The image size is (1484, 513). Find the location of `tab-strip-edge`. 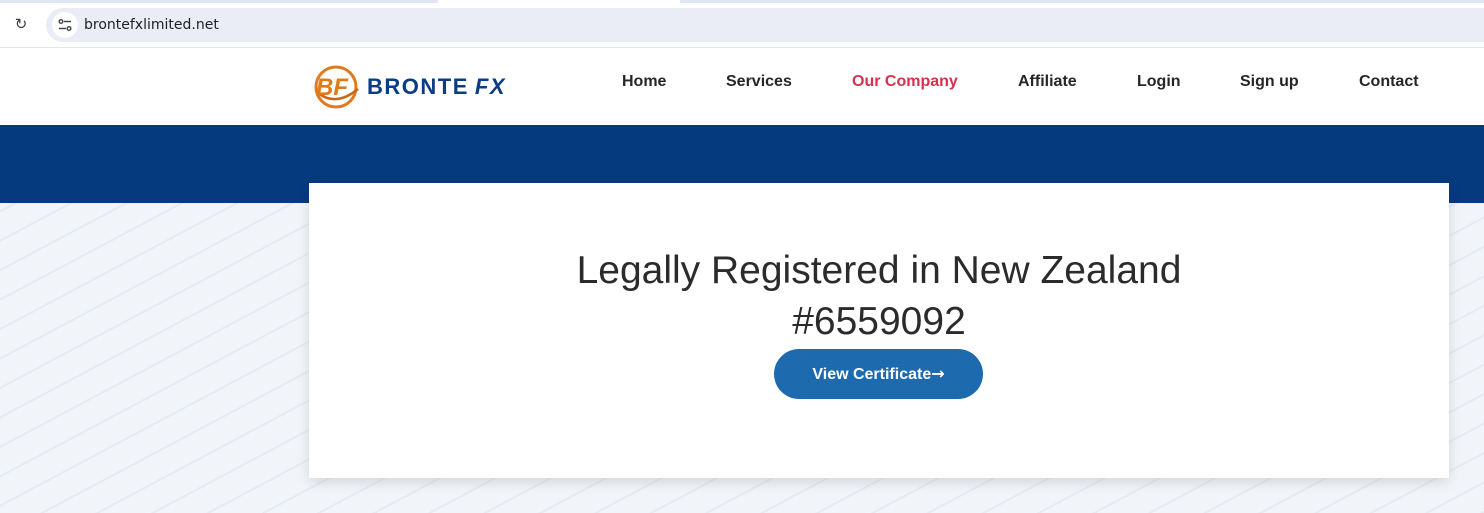

tab-strip-edge is located at coordinates (742, 1).